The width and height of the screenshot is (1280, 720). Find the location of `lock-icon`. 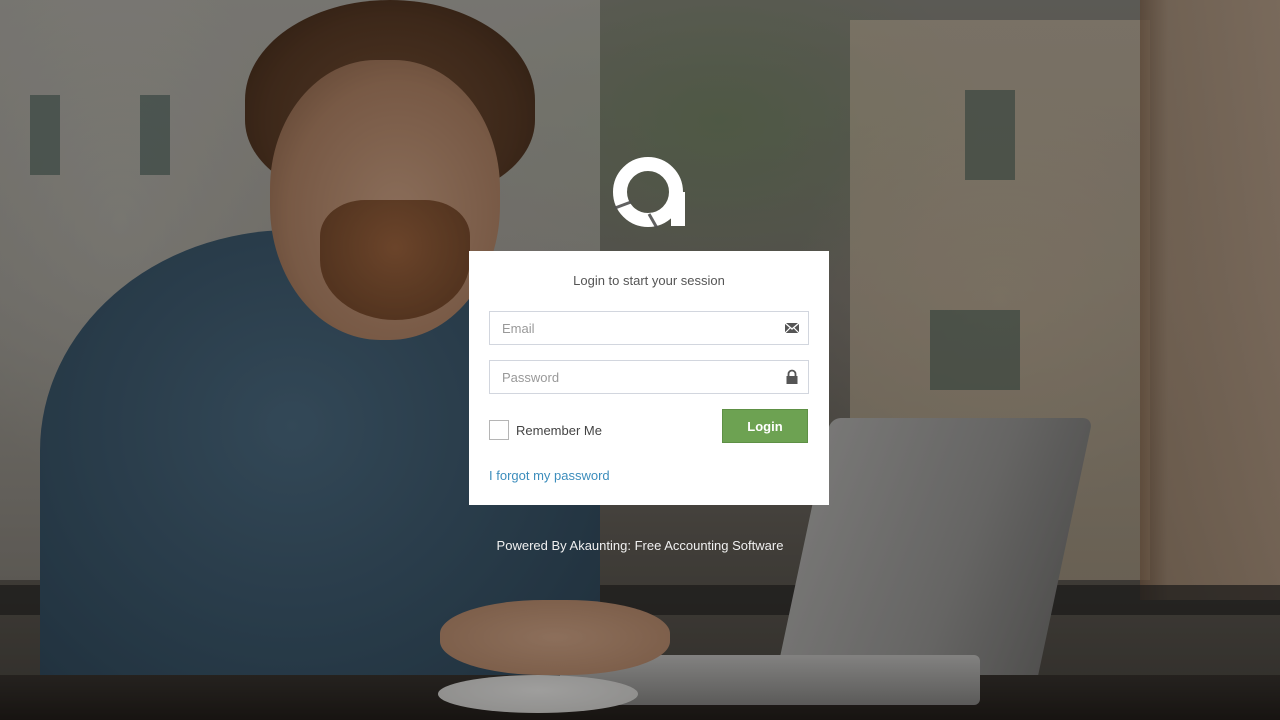

lock-icon is located at coordinates (792, 377).